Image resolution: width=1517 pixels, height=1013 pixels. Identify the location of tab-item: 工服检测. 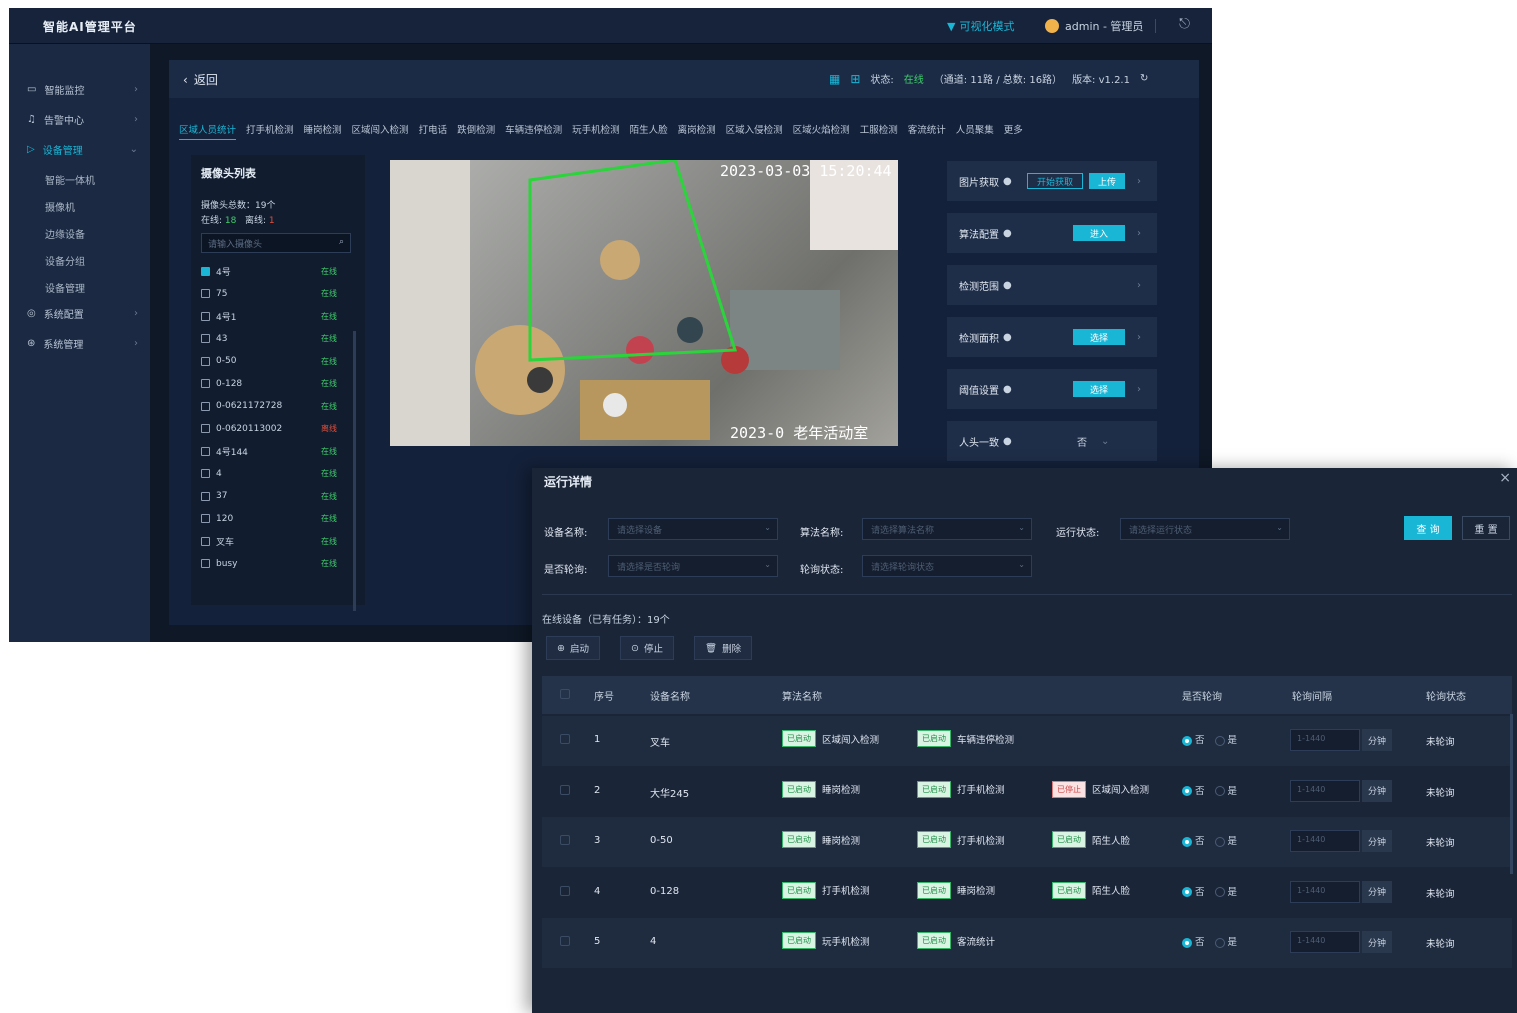
(879, 131).